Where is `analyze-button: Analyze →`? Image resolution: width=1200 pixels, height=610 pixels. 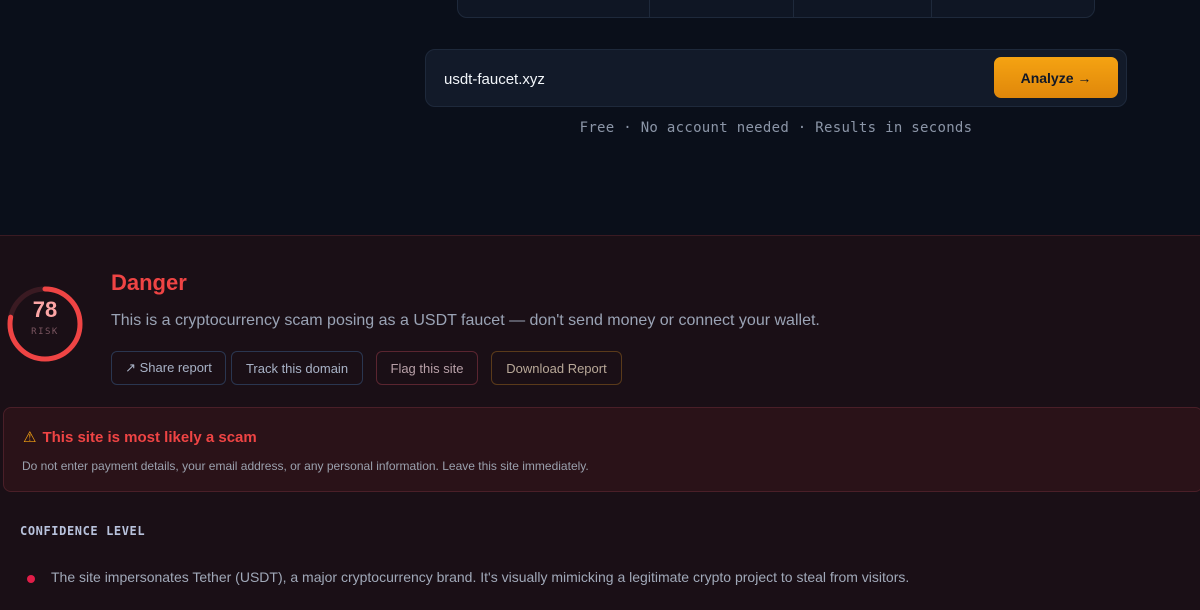
analyze-button: Analyze → is located at coordinates (1056, 77).